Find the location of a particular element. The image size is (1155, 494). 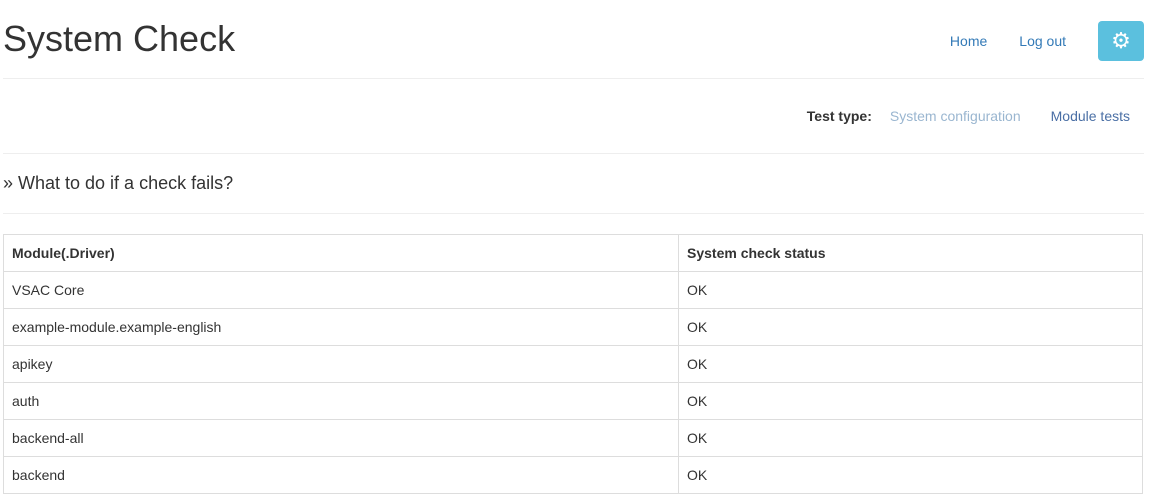

settings-button: ⚙ is located at coordinates (1121, 41).